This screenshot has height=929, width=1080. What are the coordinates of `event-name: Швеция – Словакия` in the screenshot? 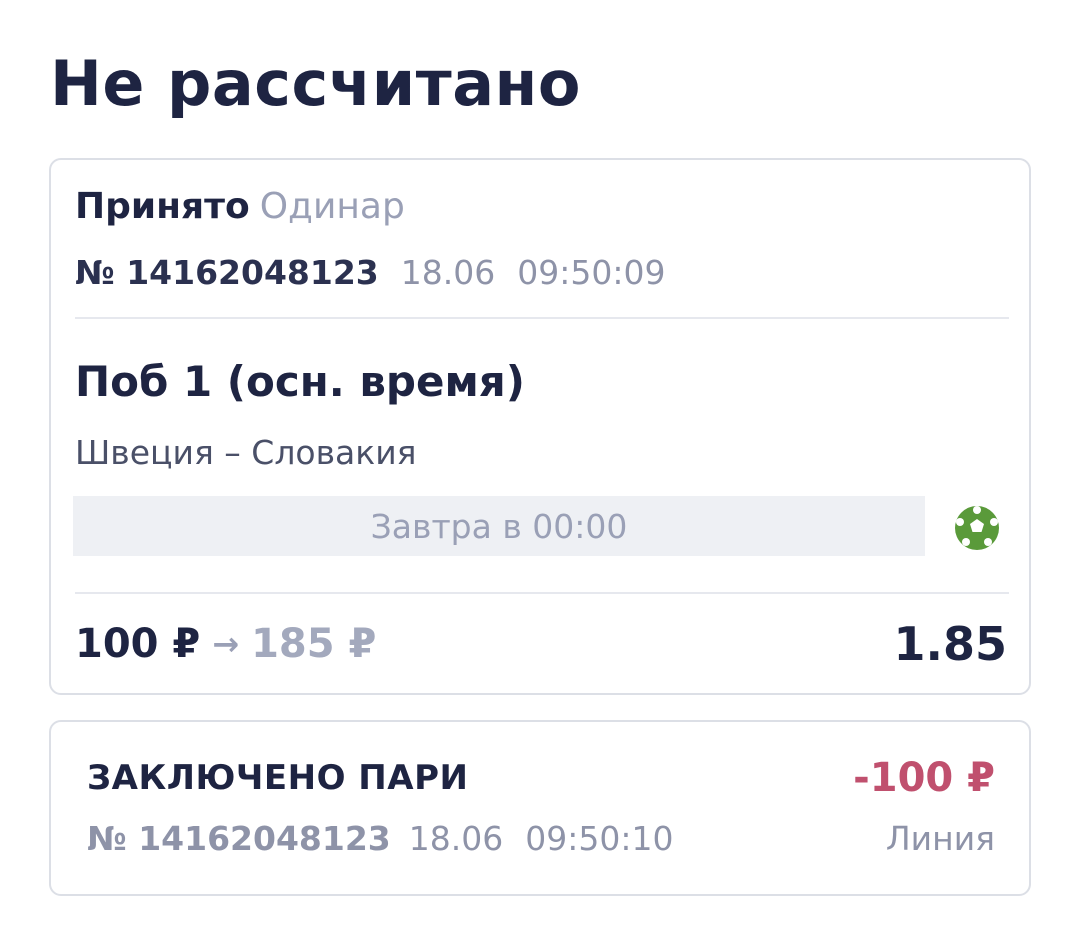 It's located at (246, 453).